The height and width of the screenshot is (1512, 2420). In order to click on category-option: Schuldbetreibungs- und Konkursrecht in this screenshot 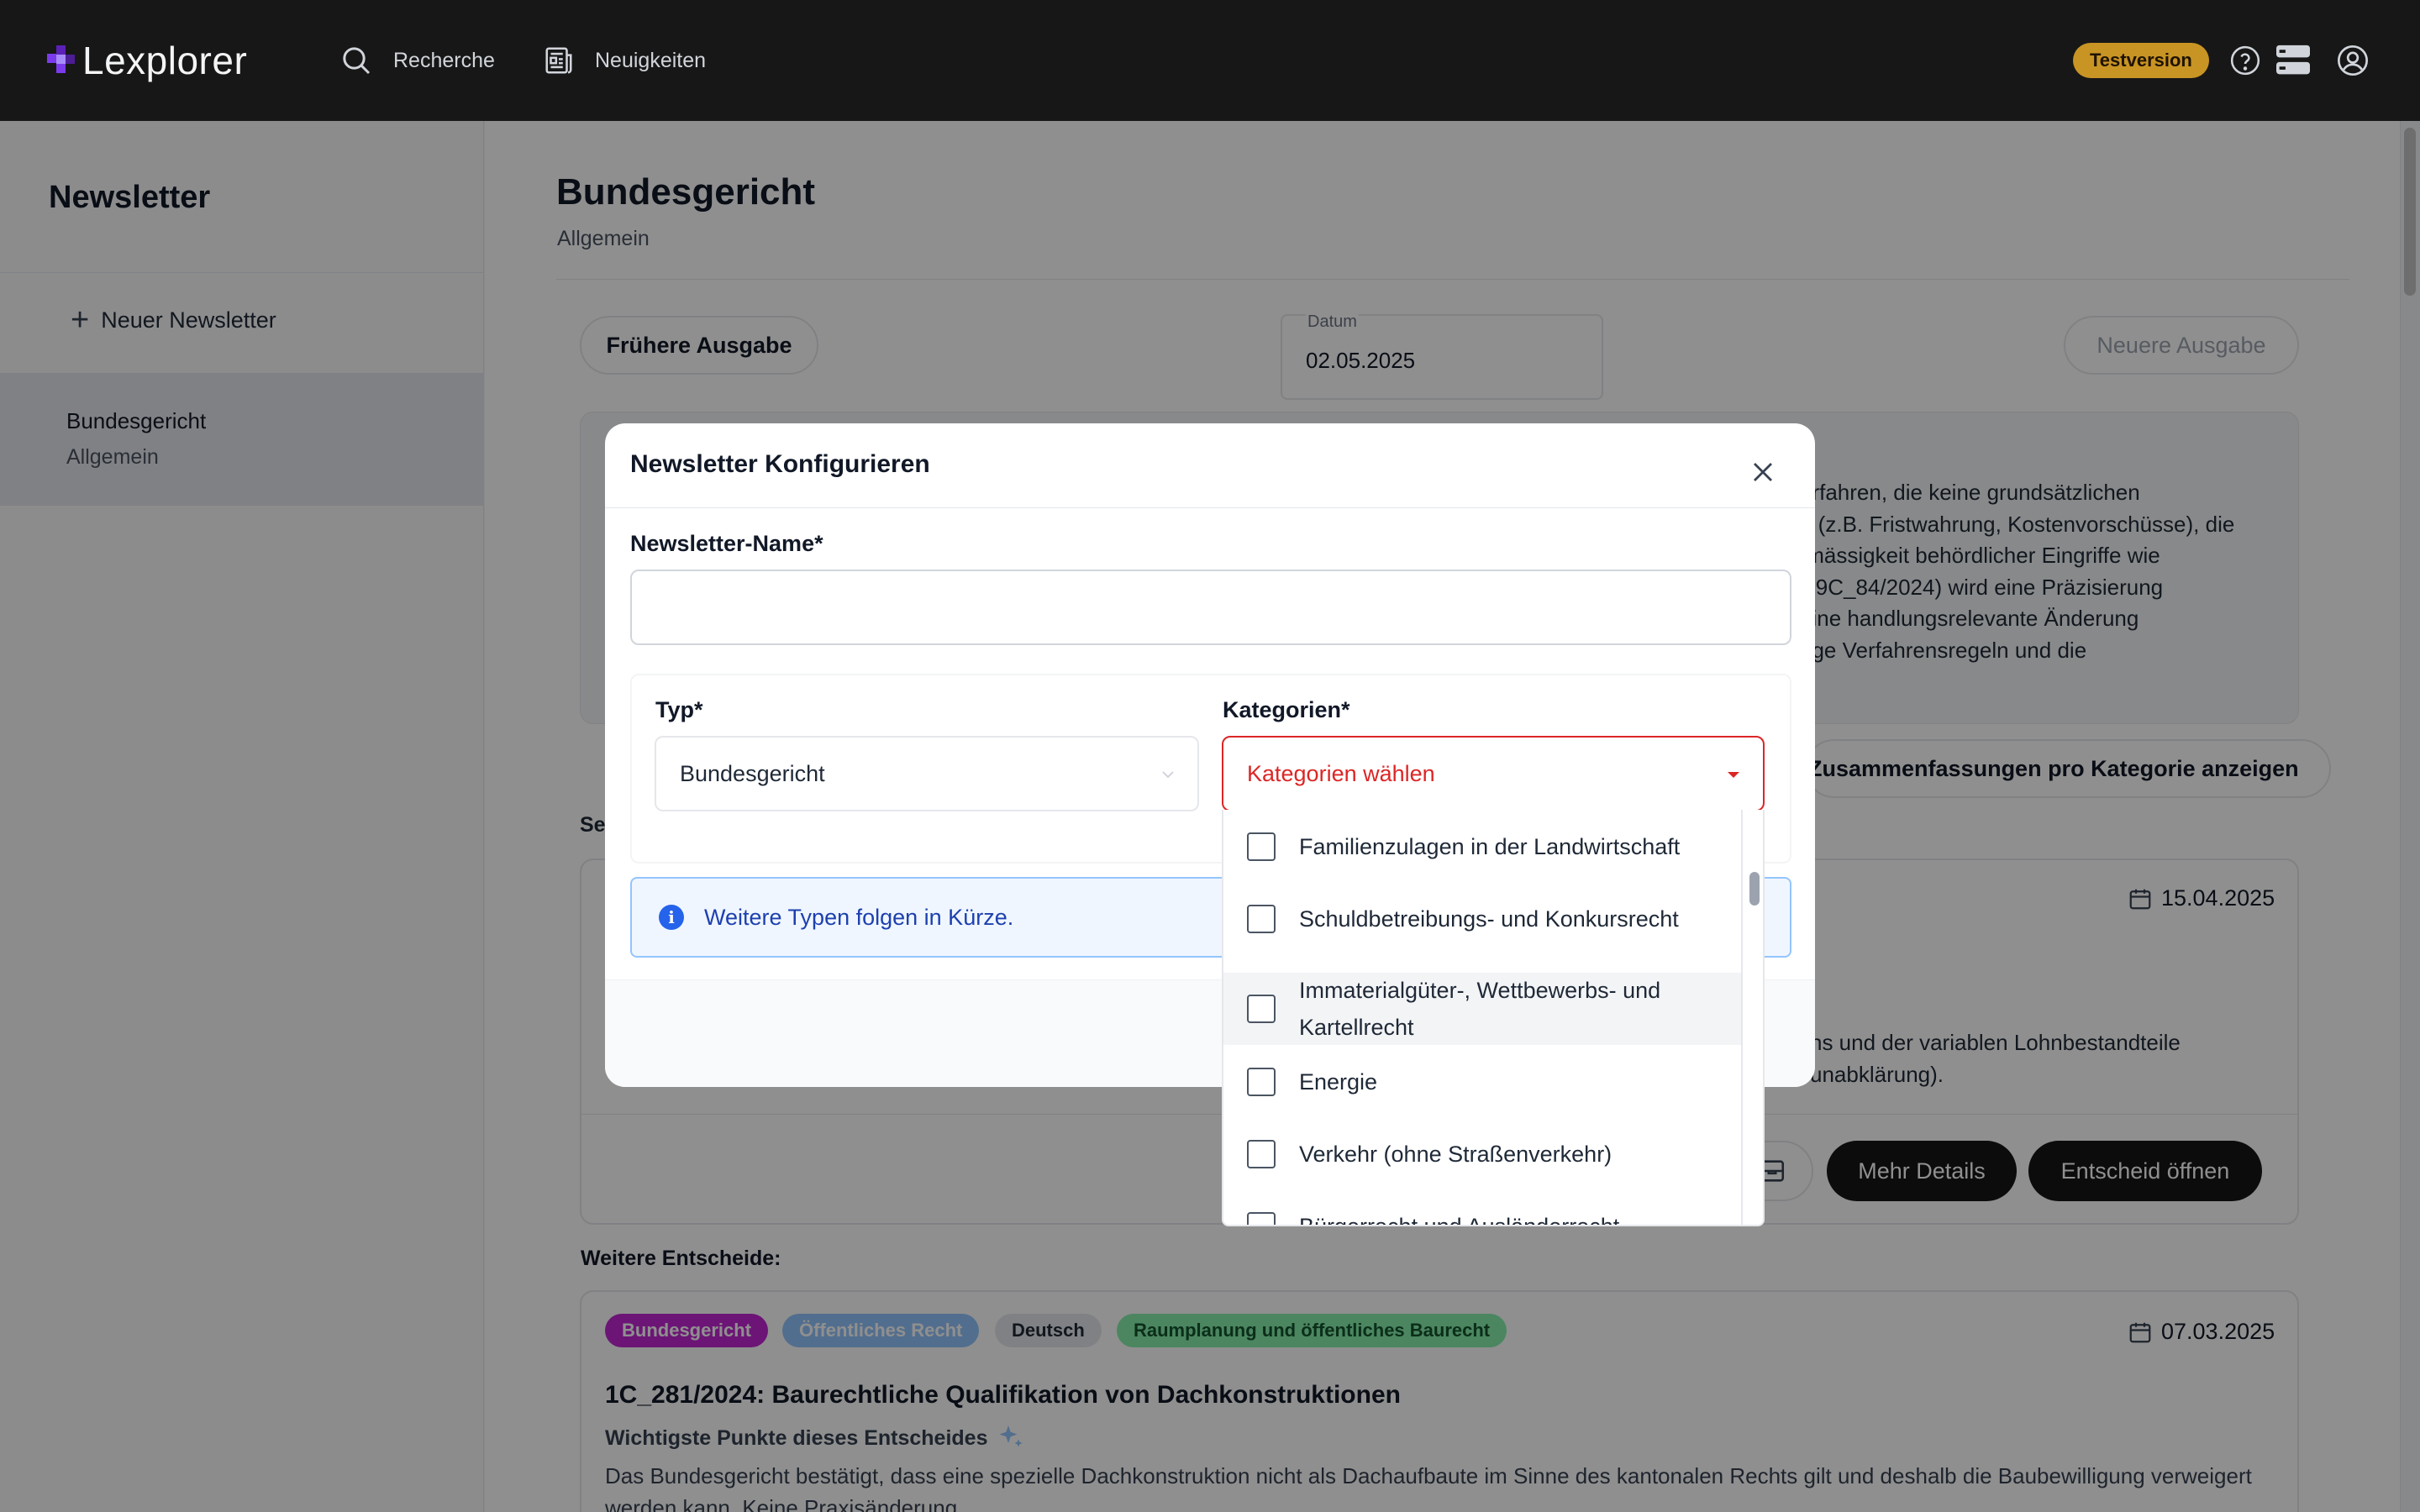, I will do `click(1483, 918)`.